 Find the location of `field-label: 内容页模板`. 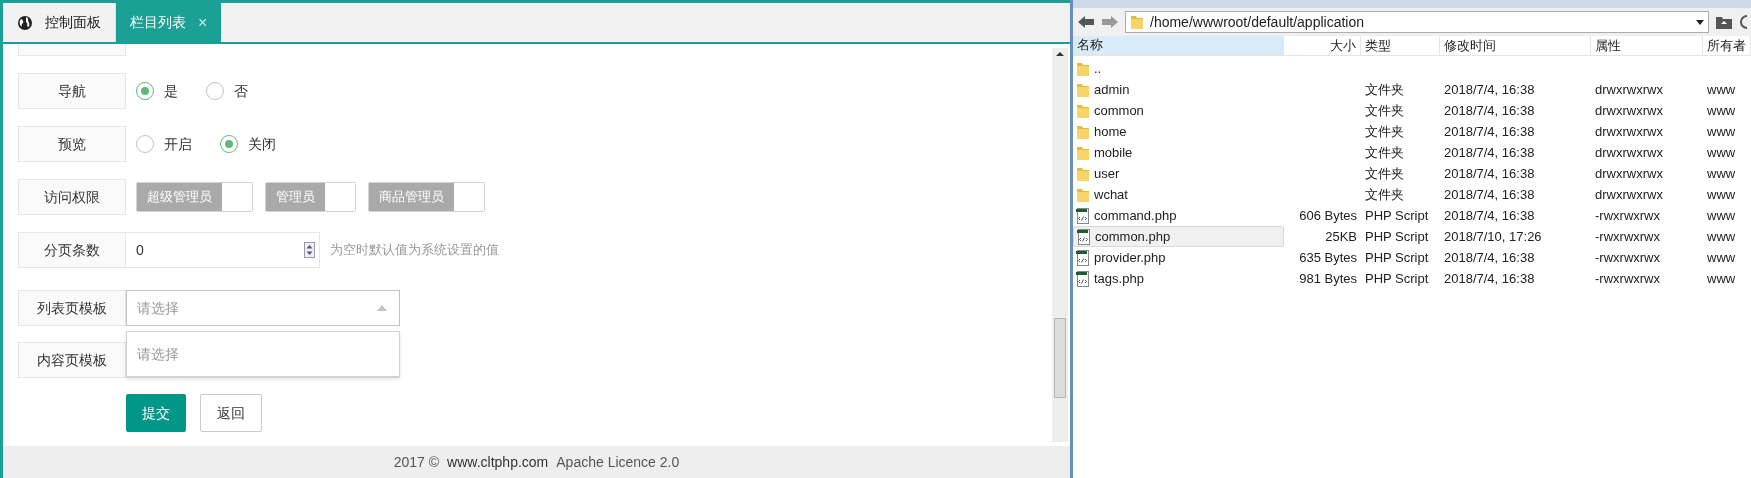

field-label: 内容页模板 is located at coordinates (72, 360).